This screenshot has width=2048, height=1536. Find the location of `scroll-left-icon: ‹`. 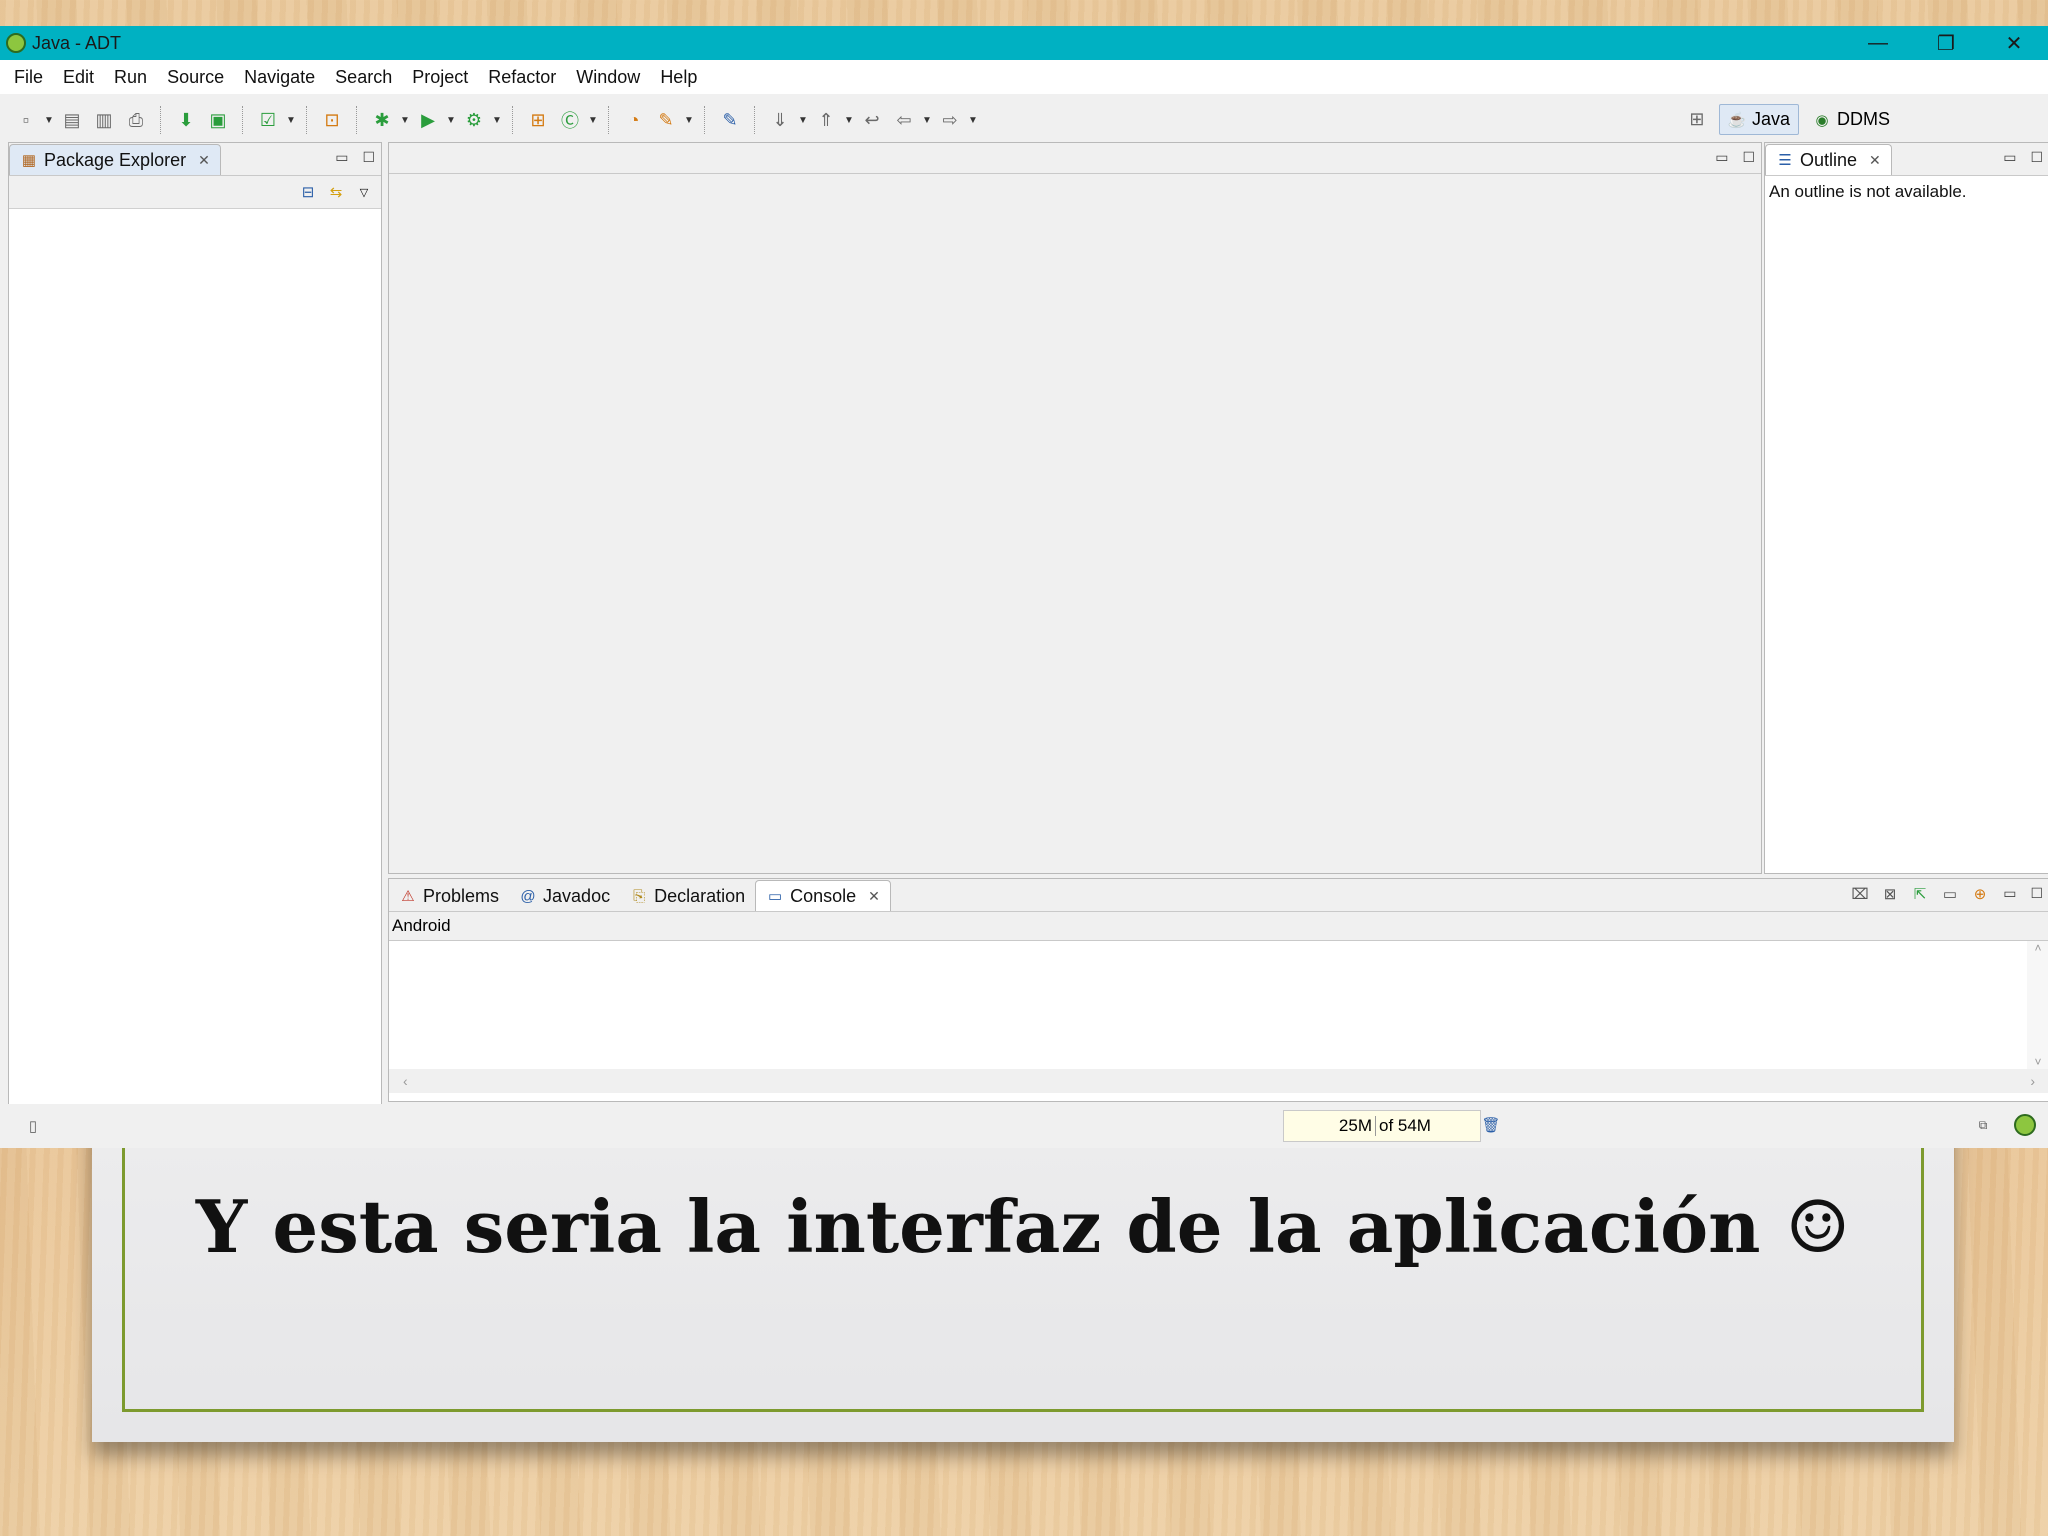

scroll-left-icon: ‹ is located at coordinates (405, 1081).